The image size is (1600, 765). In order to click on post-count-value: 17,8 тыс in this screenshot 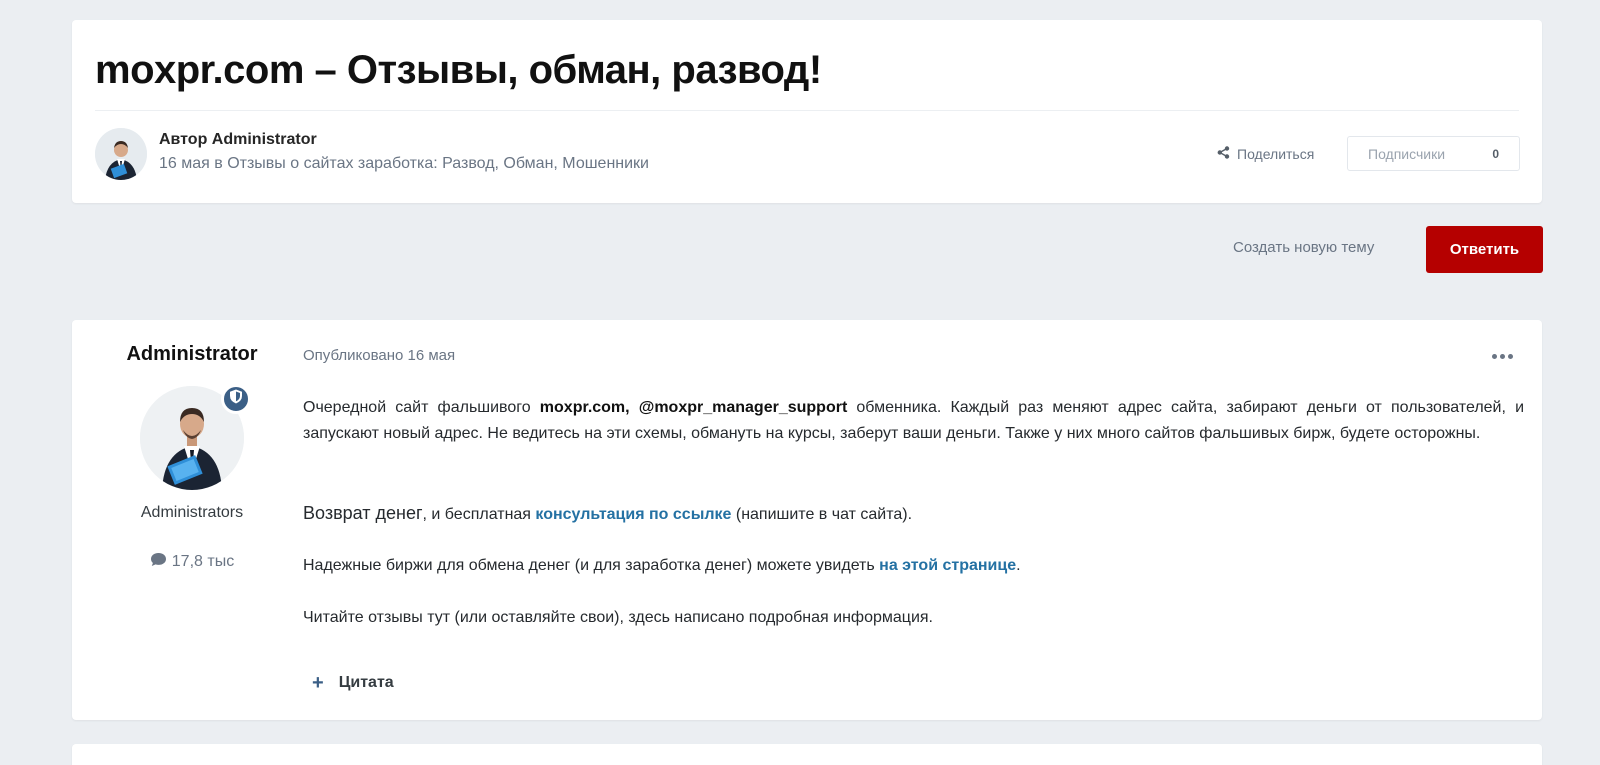, I will do `click(203, 561)`.